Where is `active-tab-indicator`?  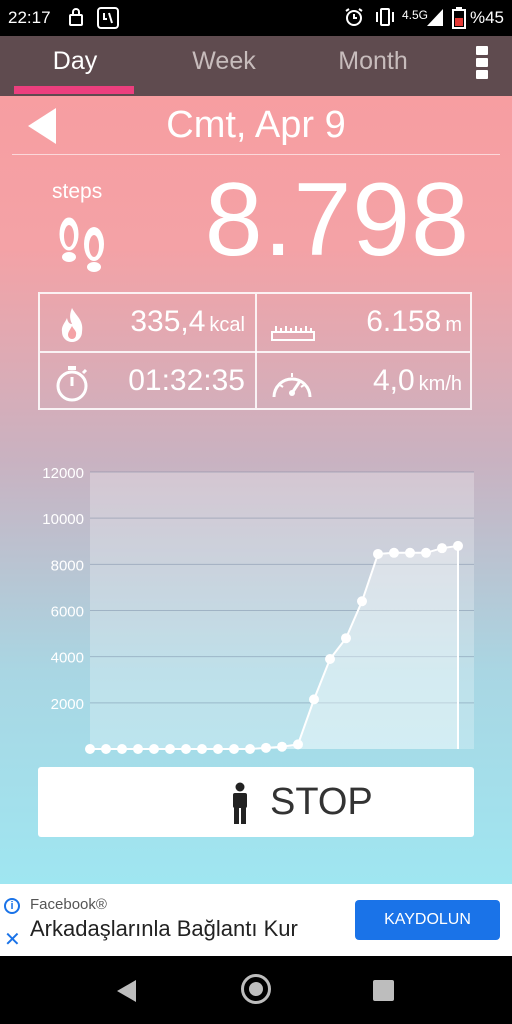 active-tab-indicator is located at coordinates (74, 90).